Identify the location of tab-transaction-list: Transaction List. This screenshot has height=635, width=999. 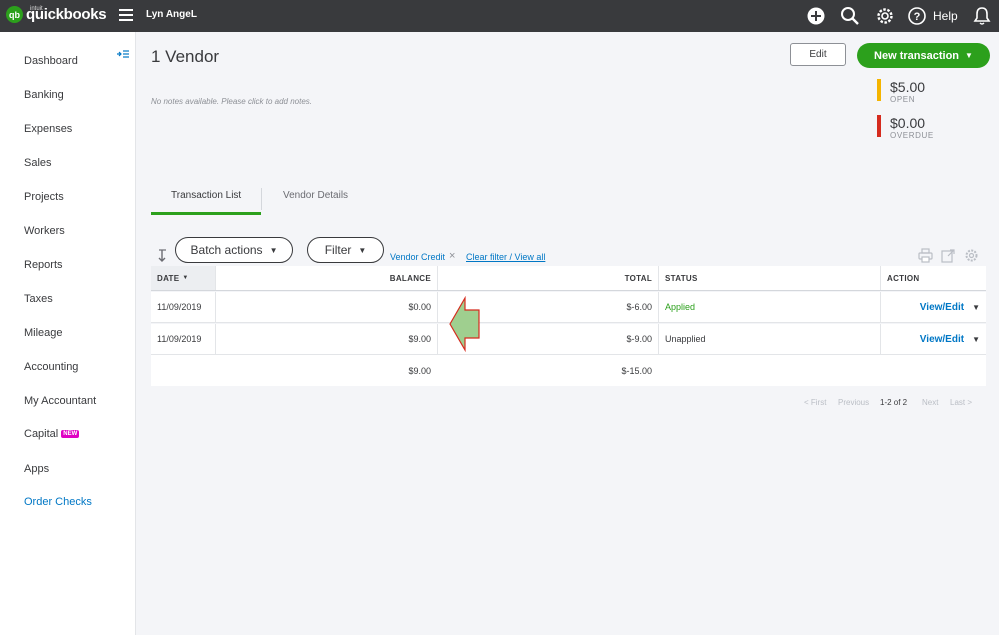
(206, 195).